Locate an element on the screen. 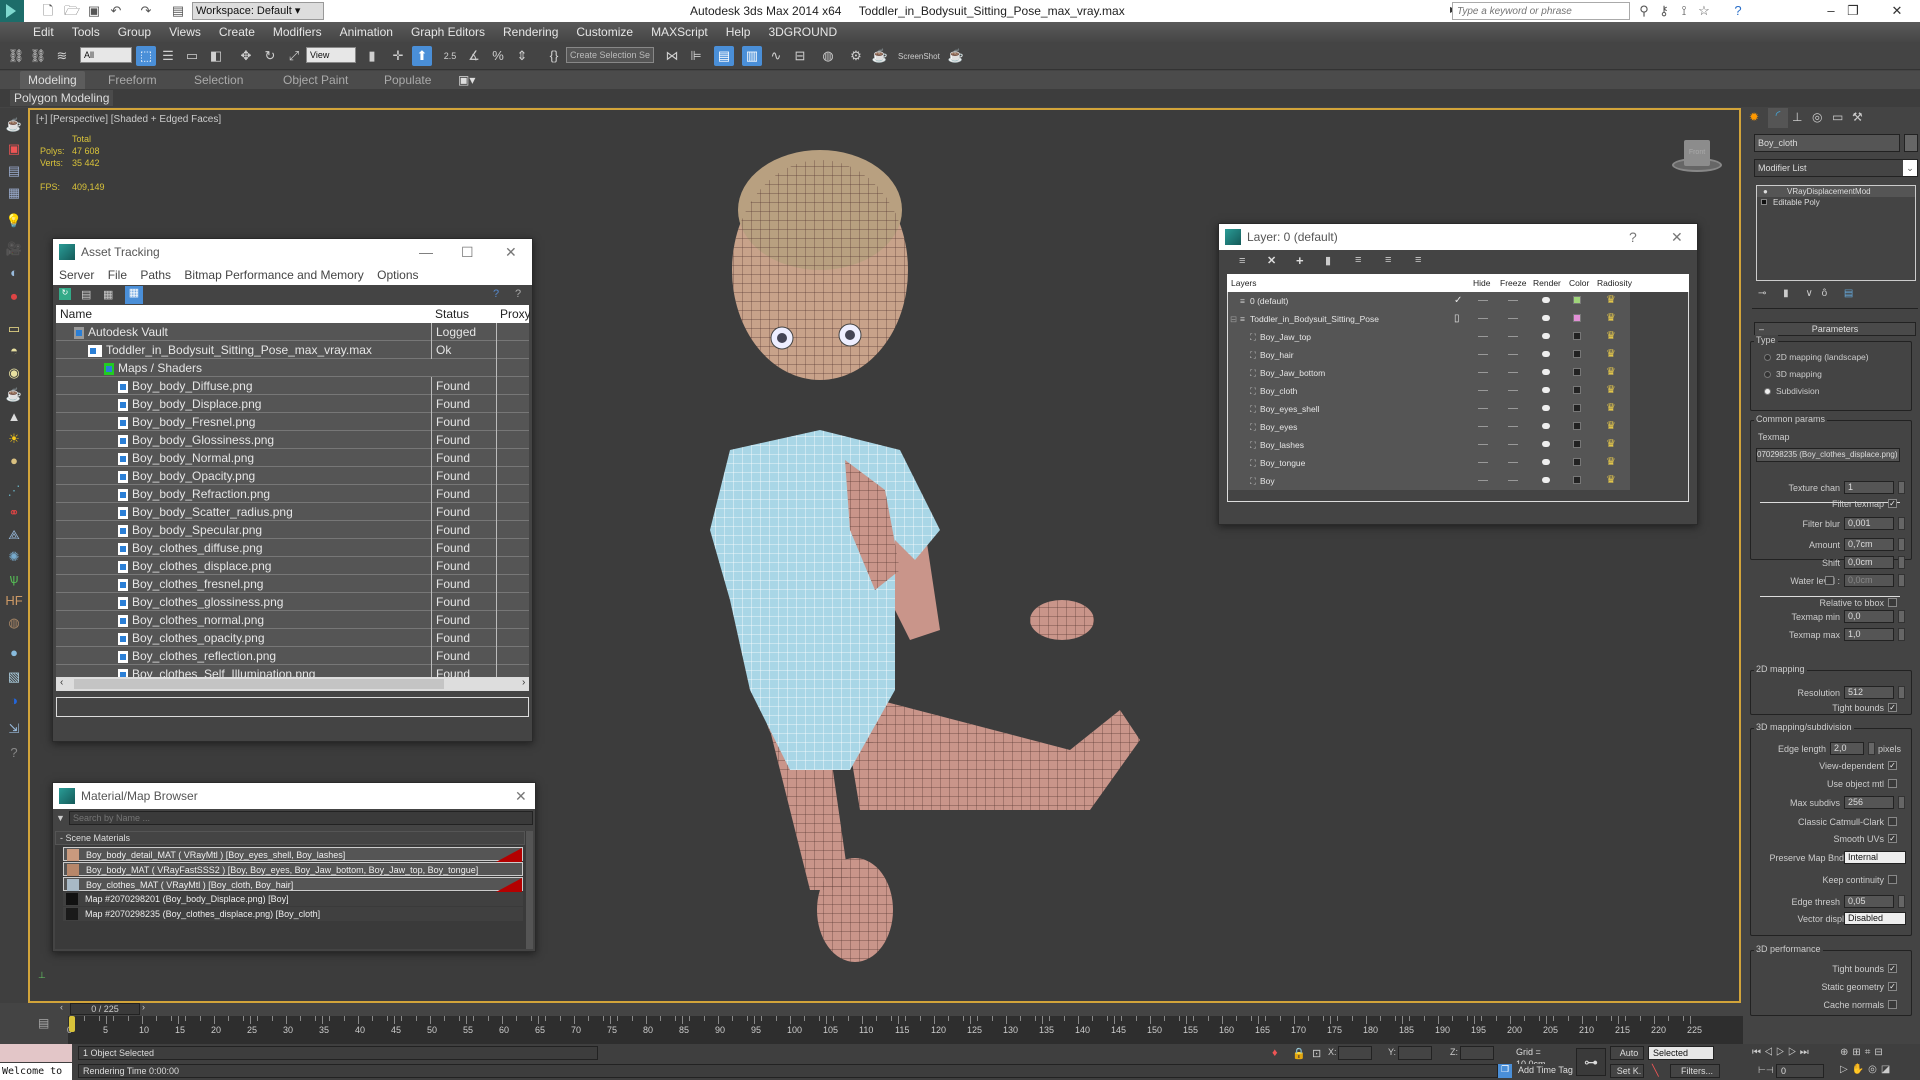 The width and height of the screenshot is (1920, 1080). asset-row: Boy_clothes_diffuse.png Found is located at coordinates (292, 548).